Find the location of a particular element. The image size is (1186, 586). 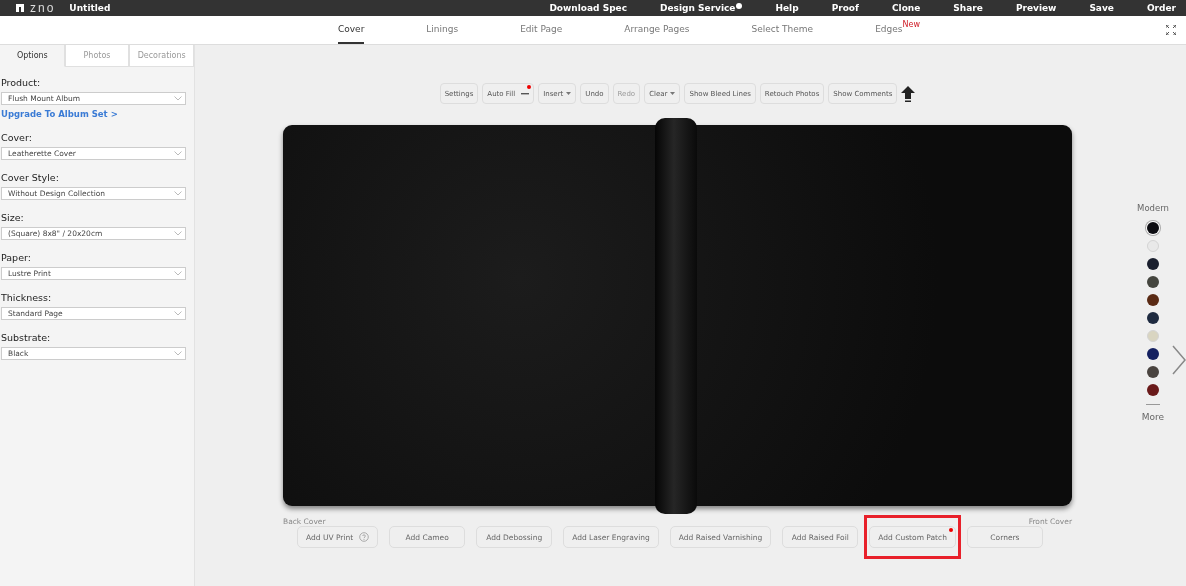

field-label: Product: is located at coordinates (21, 82).